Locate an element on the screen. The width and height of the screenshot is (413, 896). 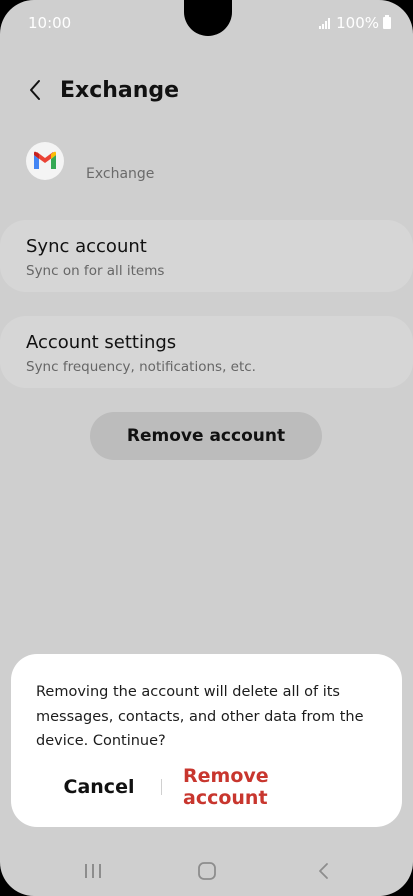
sync-account-subtitle: Sync on for all items is located at coordinates (95, 271).